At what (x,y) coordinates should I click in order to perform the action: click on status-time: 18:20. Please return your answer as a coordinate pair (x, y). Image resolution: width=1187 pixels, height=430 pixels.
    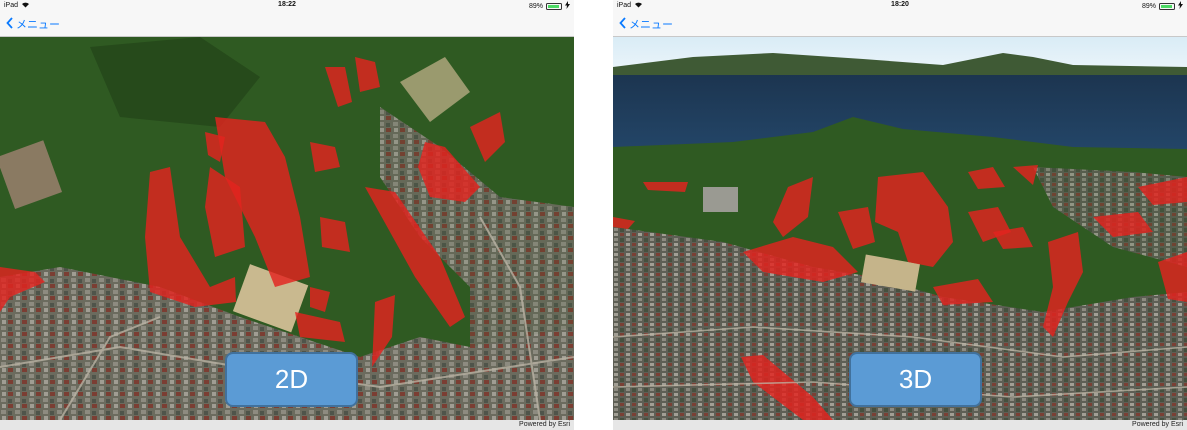
    Looking at the image, I should click on (900, 4).